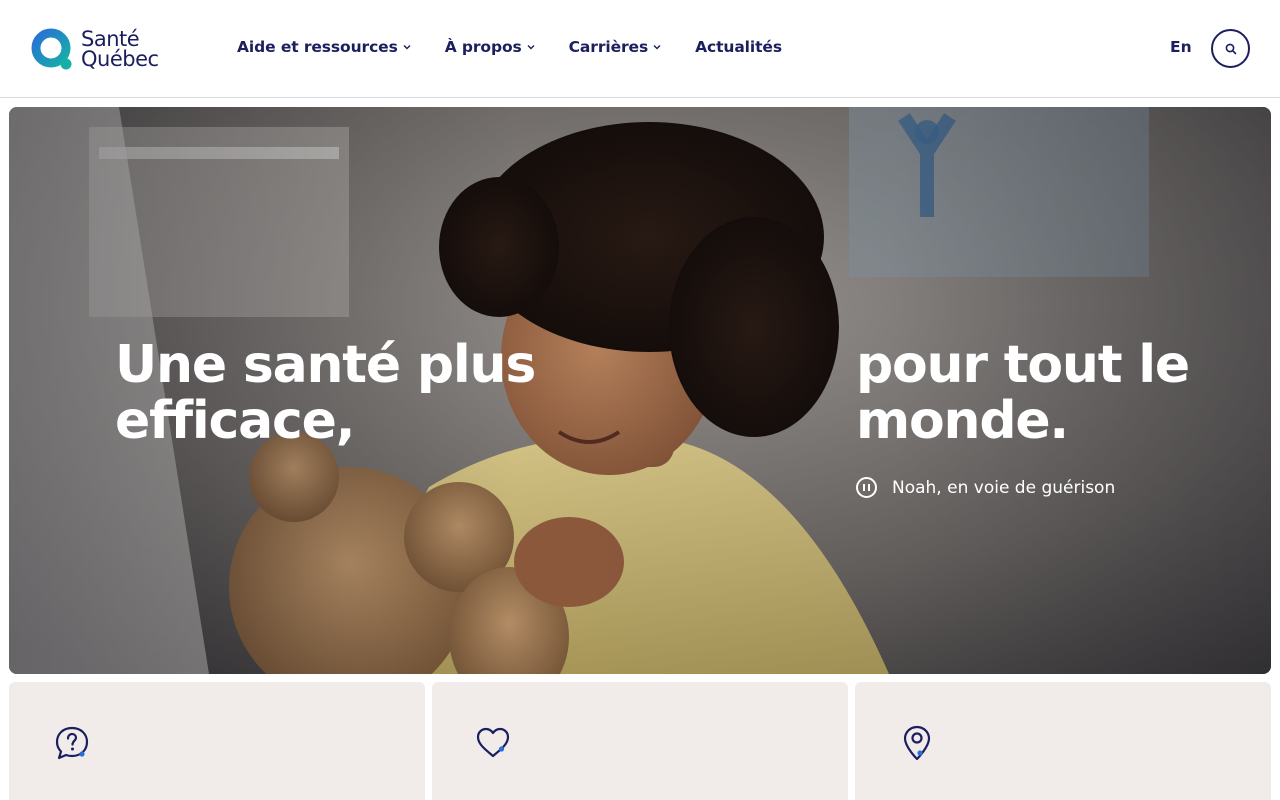 The height and width of the screenshot is (800, 1280). I want to click on logo-mark-icon, so click(52, 49).